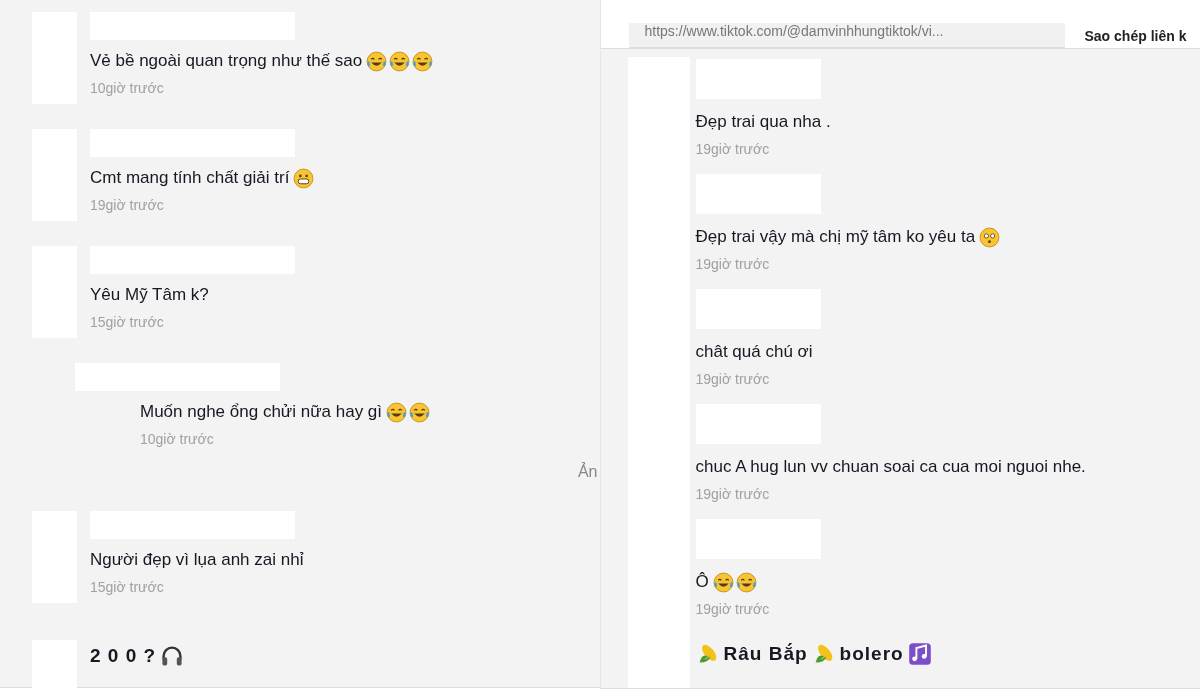 This screenshot has width=1200, height=700. Describe the element at coordinates (149, 295) in the screenshot. I see `comment-text: Yêu Mỹ Tâm k?` at that location.